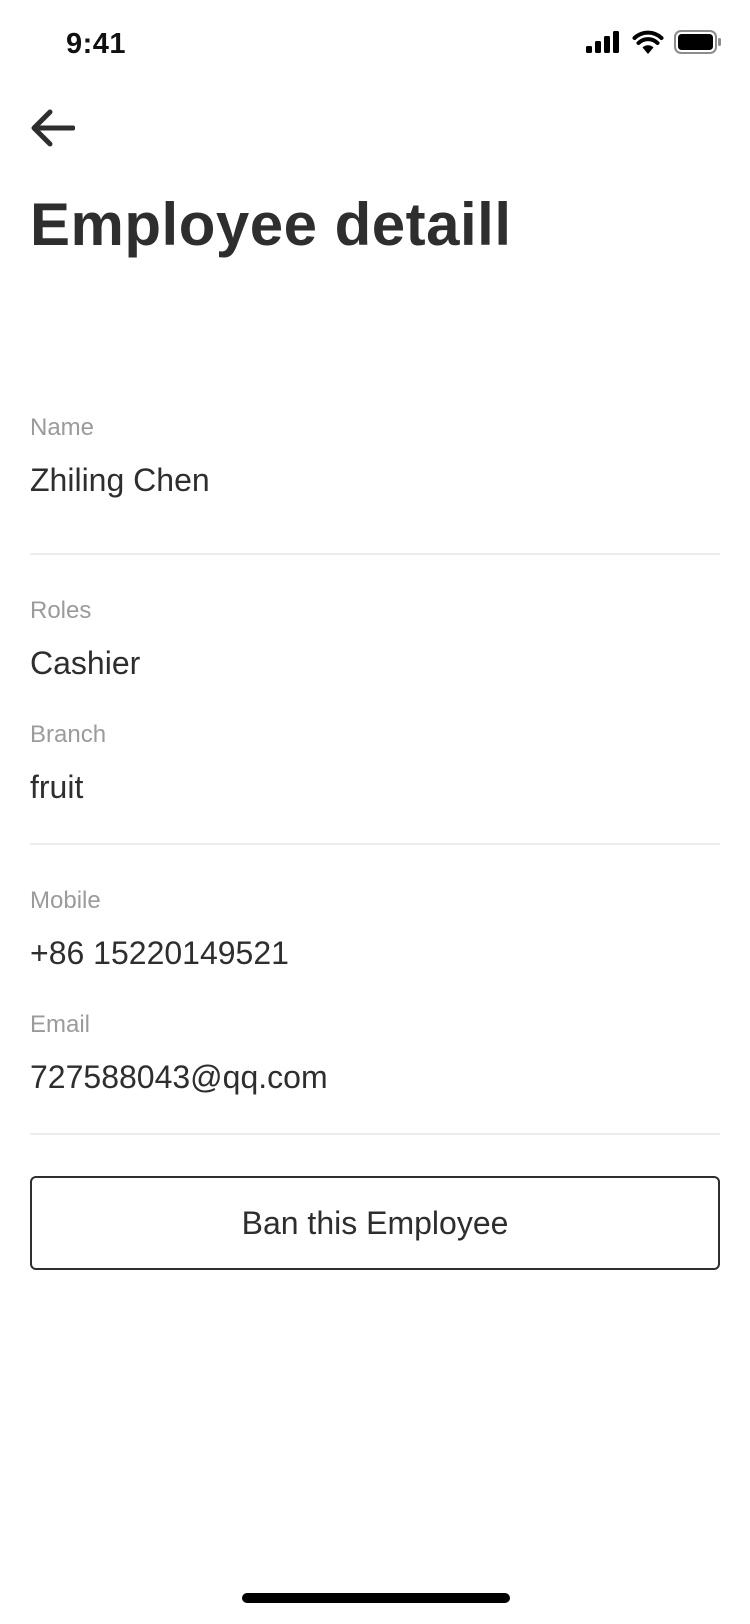 The image size is (750, 1624). I want to click on battery-icon, so click(698, 44).